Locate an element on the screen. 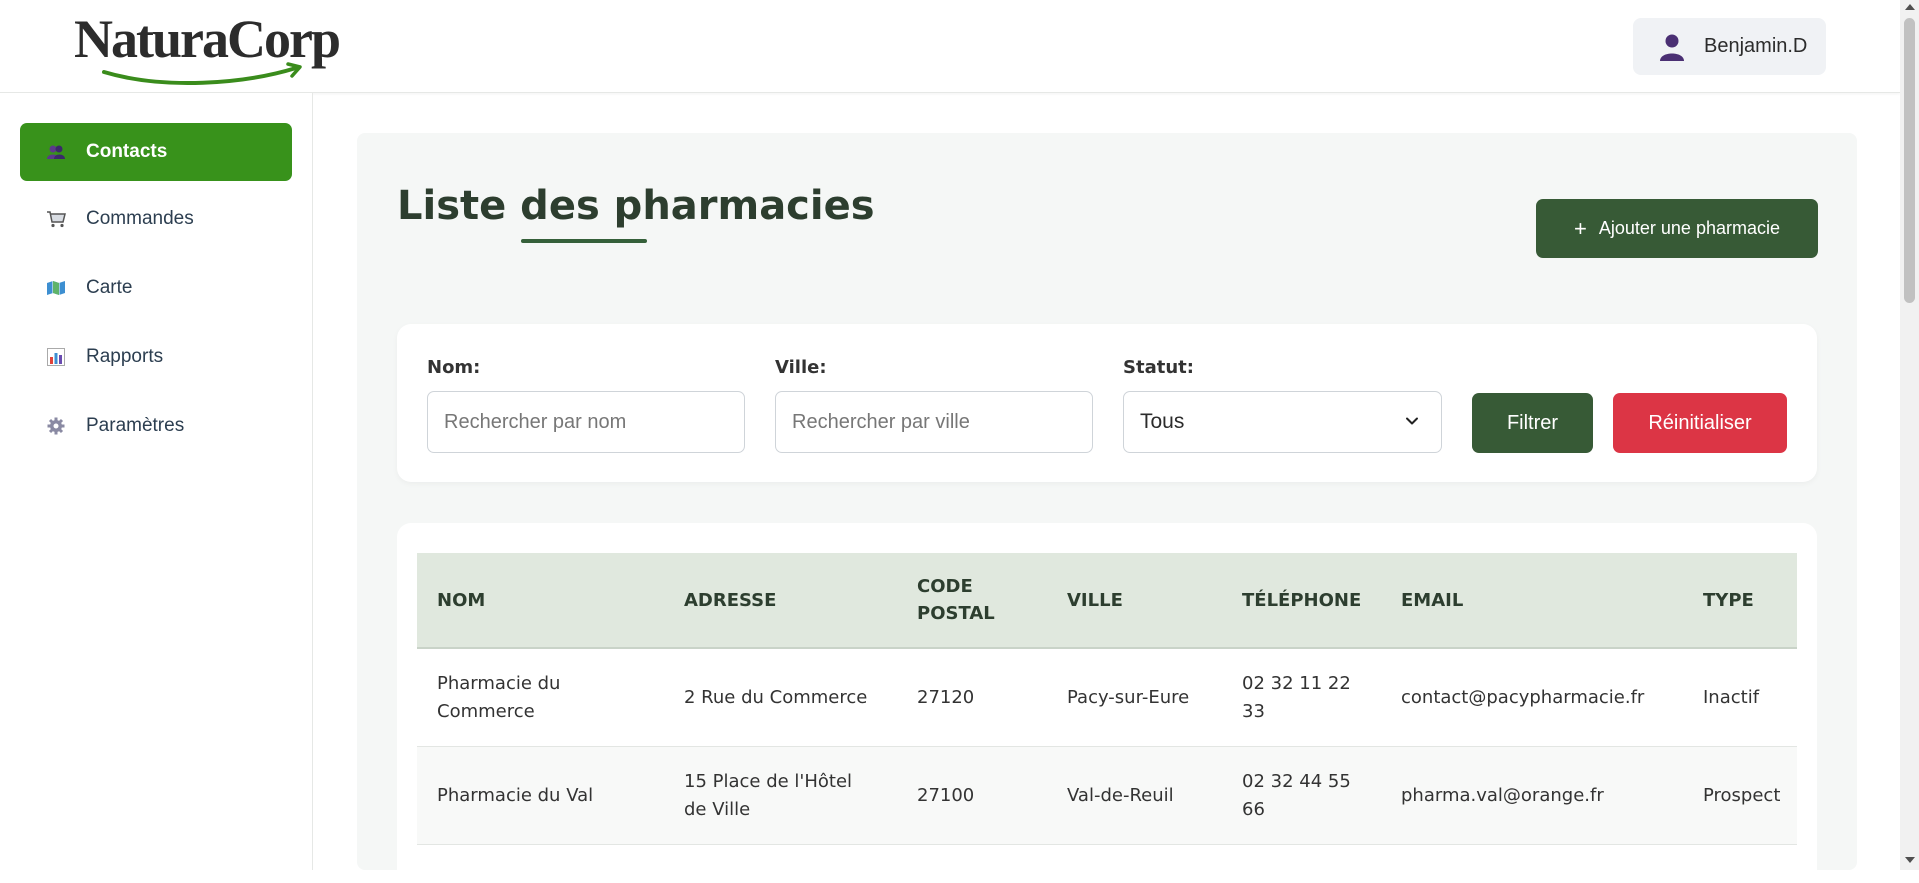 This screenshot has height=883, width=1919. cell-nom: Pharmacie du Commerce is located at coordinates (540, 697).